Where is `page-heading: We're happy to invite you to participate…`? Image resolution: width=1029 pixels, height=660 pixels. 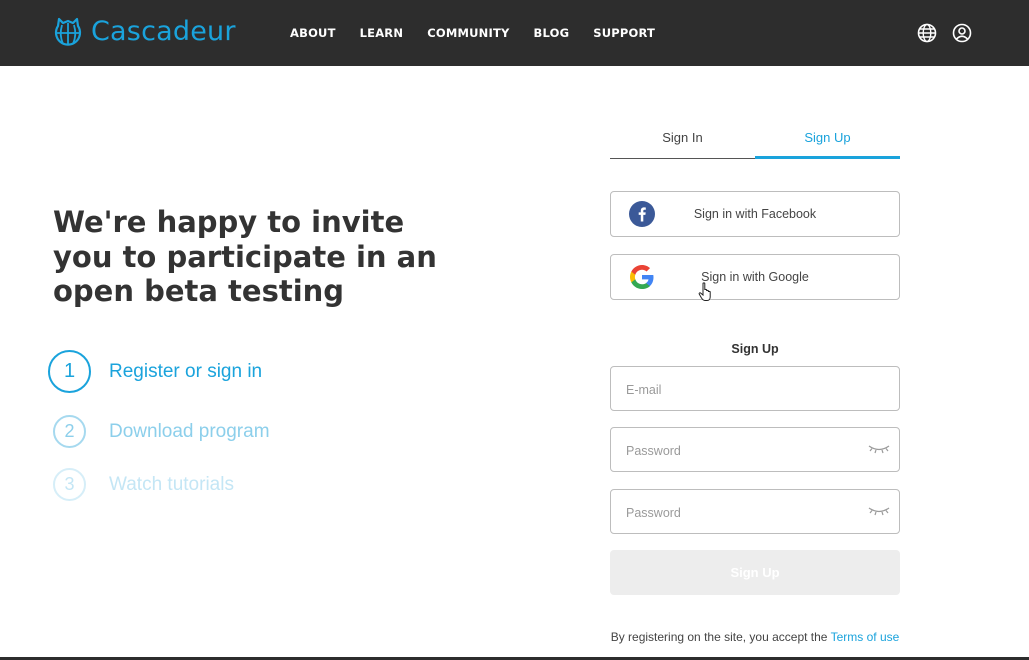 page-heading: We're happy to invite you to participate… is located at coordinates (245, 256).